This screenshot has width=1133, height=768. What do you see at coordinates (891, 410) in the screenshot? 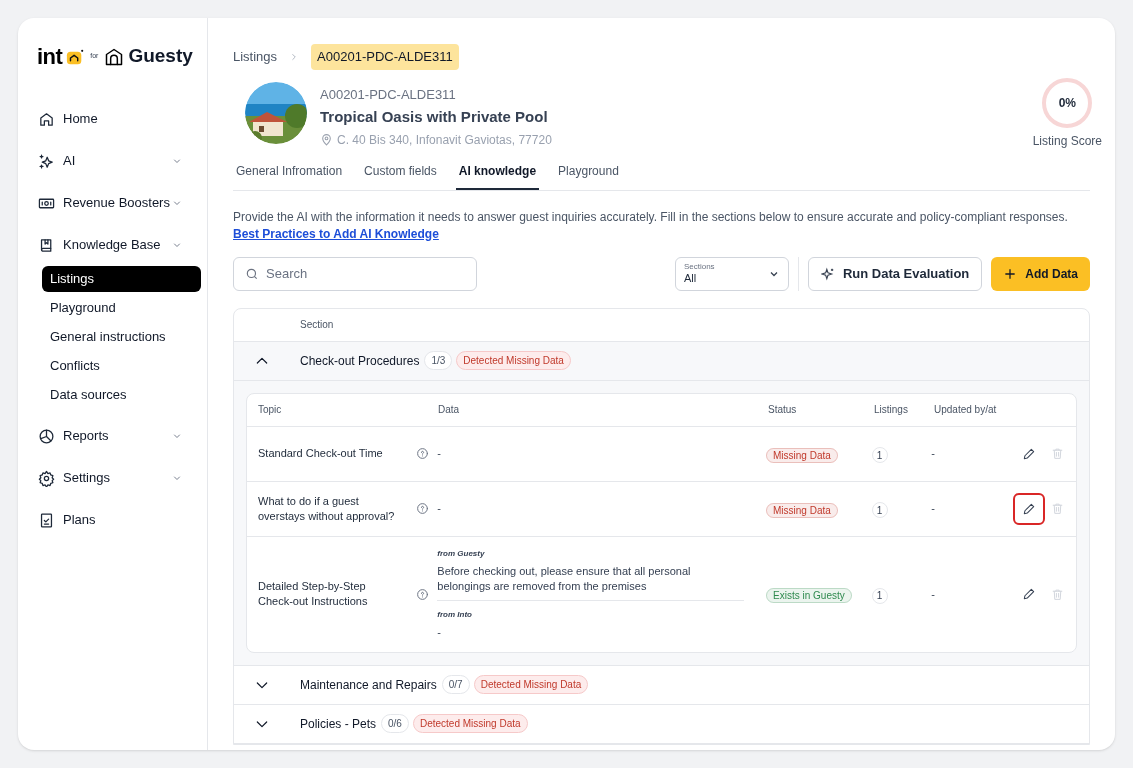
I see `column-header: Listings` at bounding box center [891, 410].